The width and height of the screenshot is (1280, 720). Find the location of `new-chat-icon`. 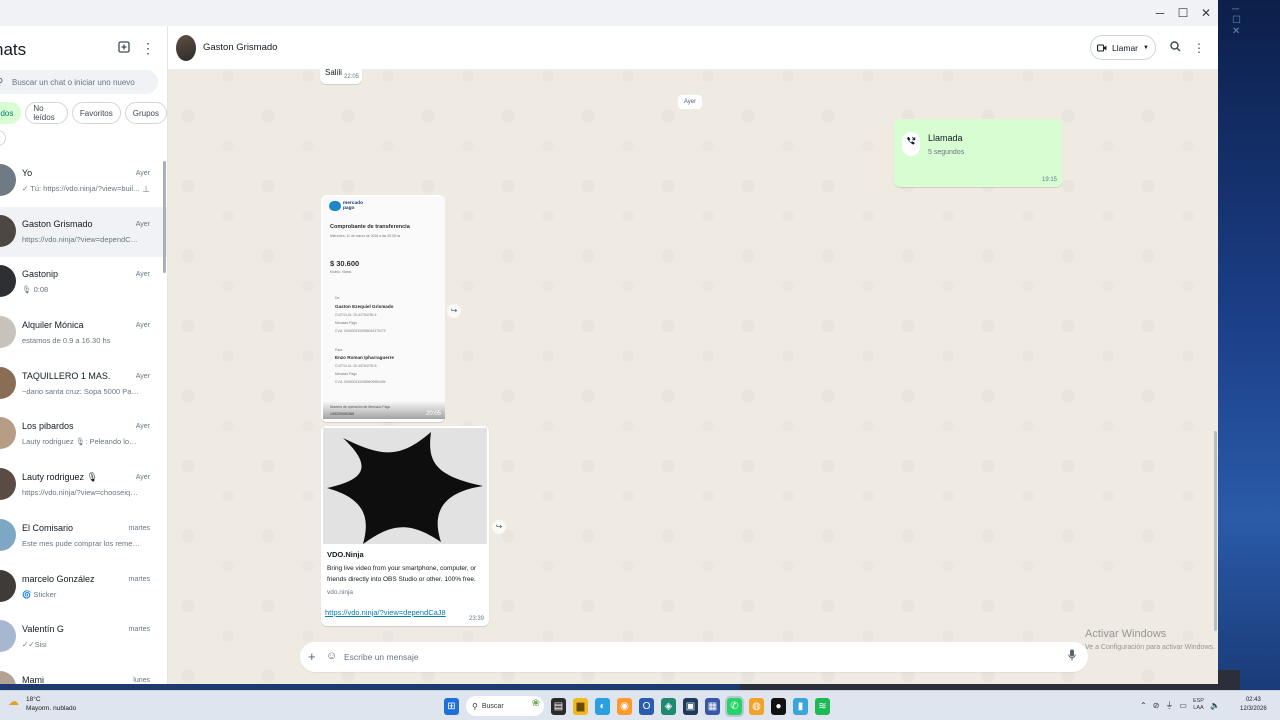

new-chat-icon is located at coordinates (124, 48).